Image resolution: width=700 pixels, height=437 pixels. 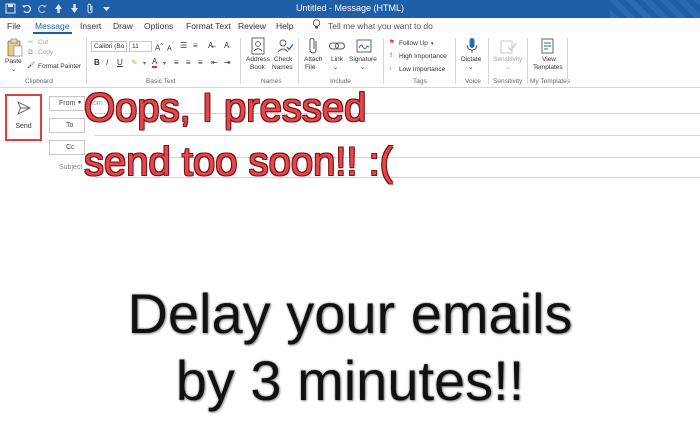 What do you see at coordinates (508, 81) in the screenshot?
I see `sensitivity-group-label: Sensitivity` at bounding box center [508, 81].